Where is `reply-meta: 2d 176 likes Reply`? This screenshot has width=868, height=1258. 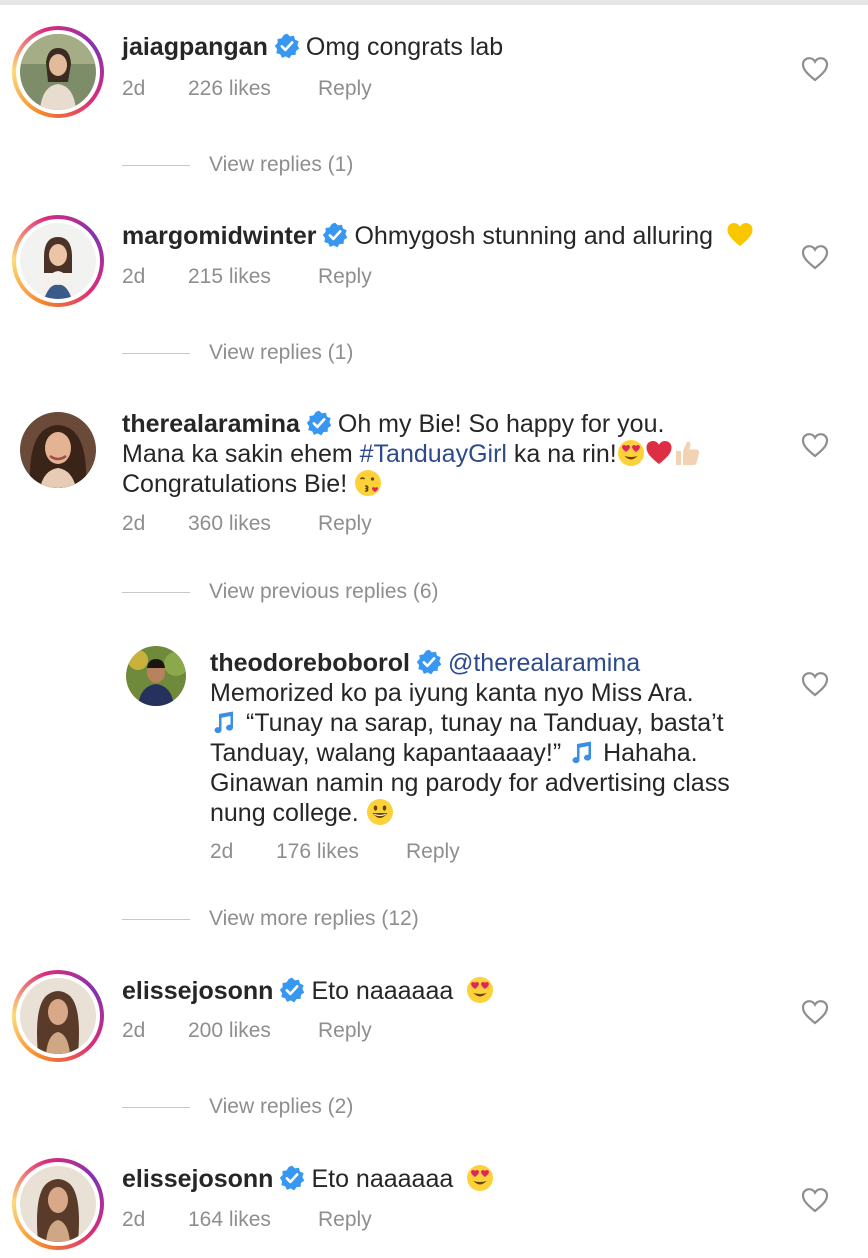 reply-meta: 2d 176 likes Reply is located at coordinates (360, 852).